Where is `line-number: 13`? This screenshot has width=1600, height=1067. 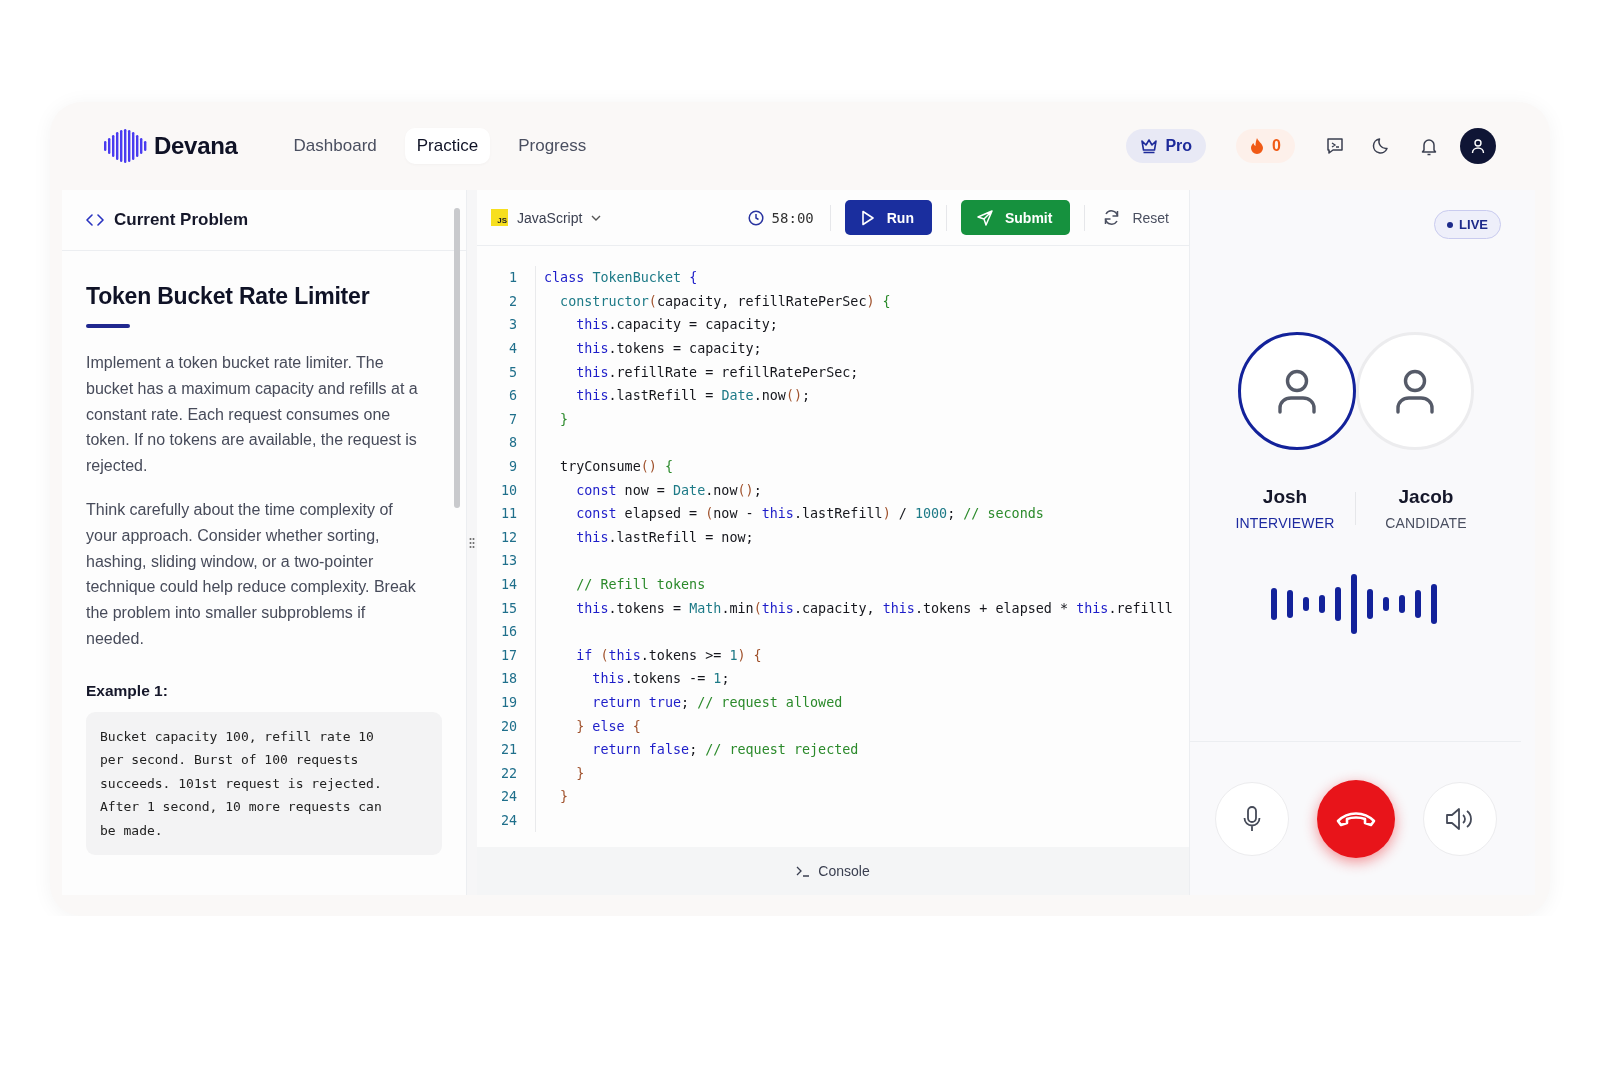 line-number: 13 is located at coordinates (508, 561).